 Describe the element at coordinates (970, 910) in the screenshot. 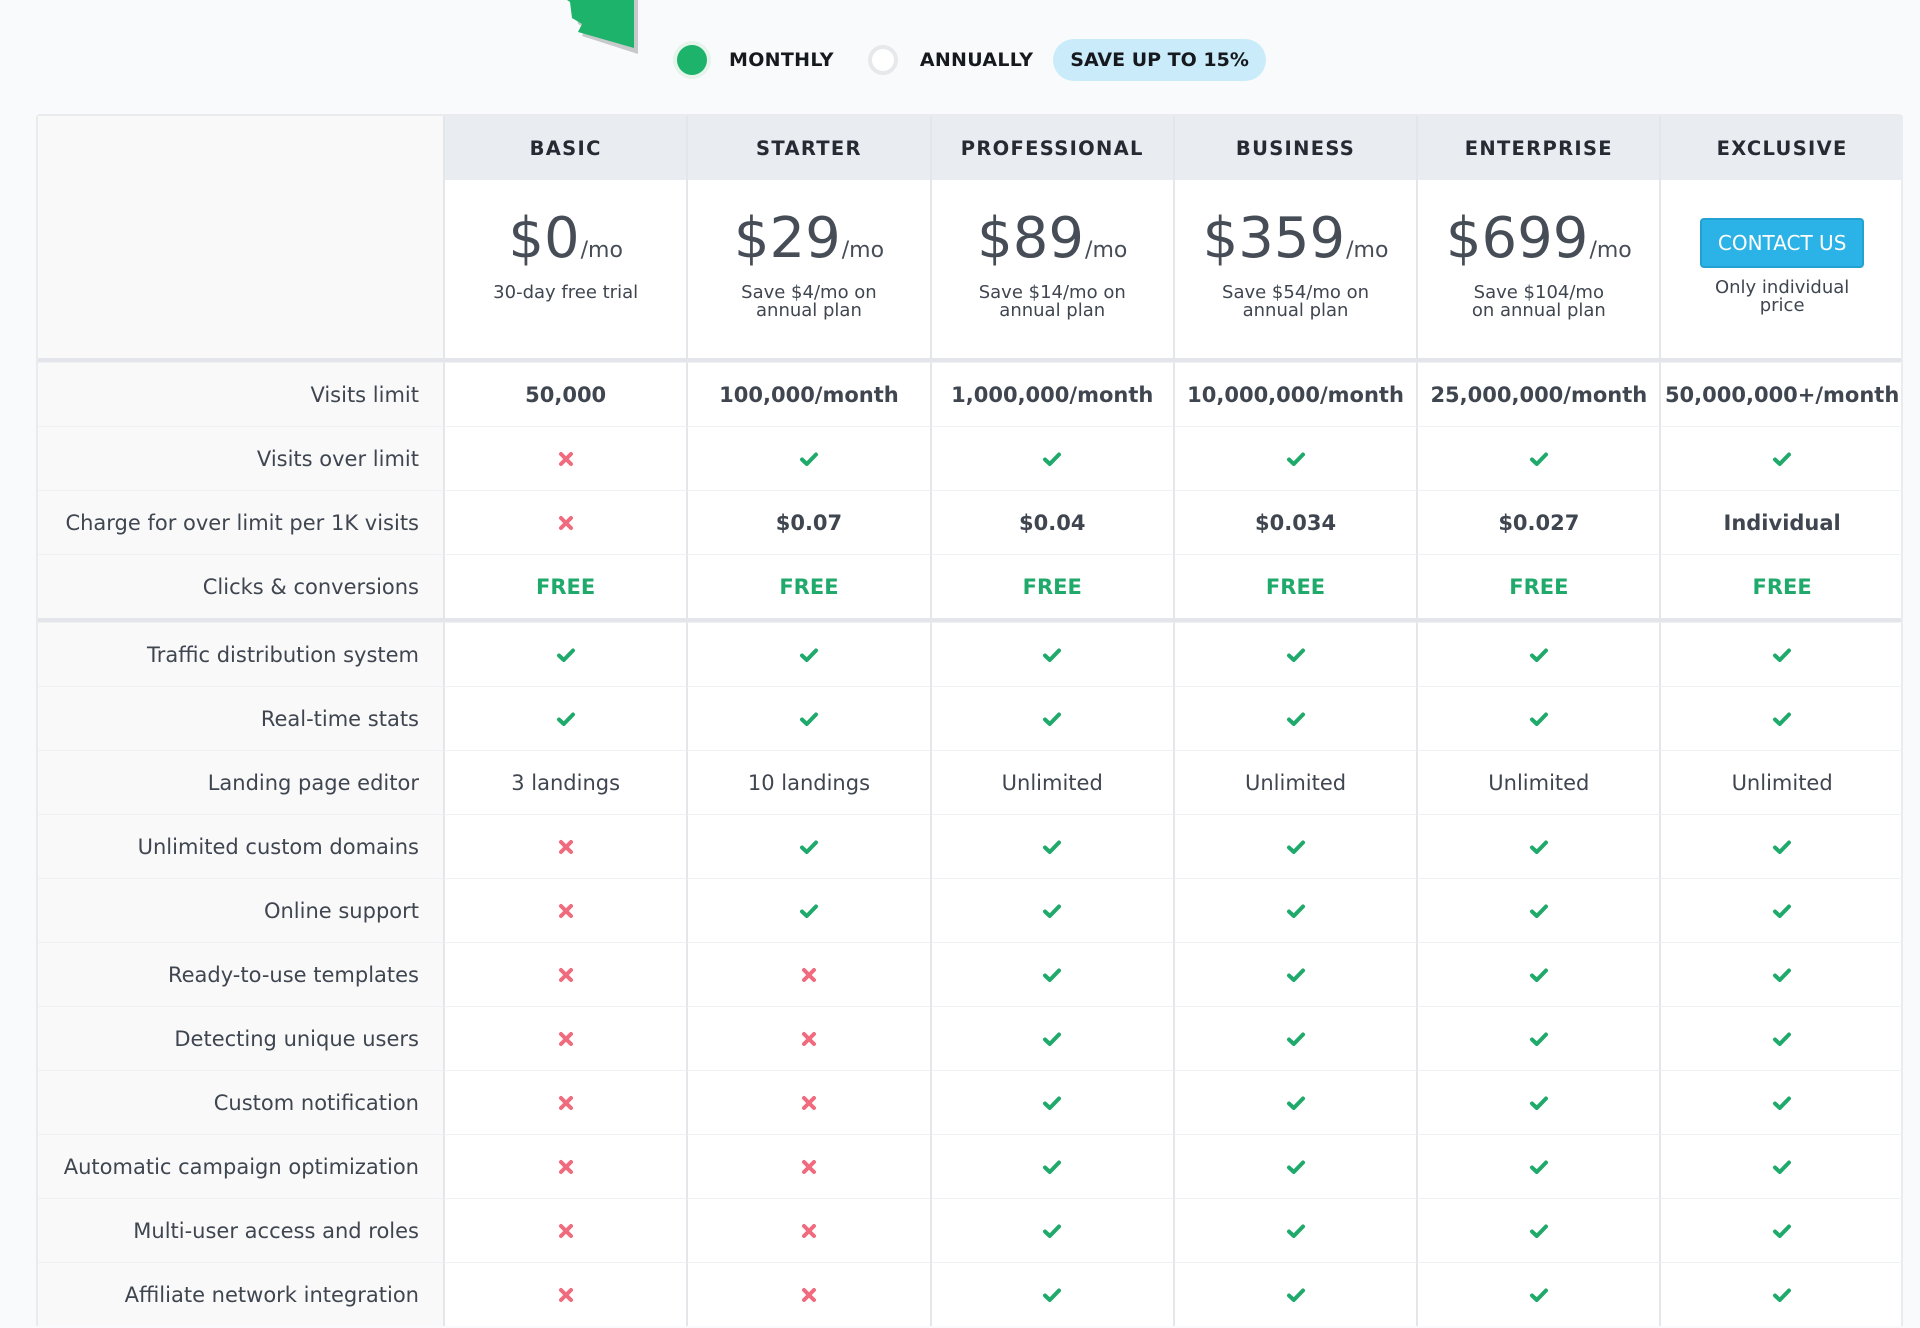

I see `feature-row-online-support: Online support` at that location.